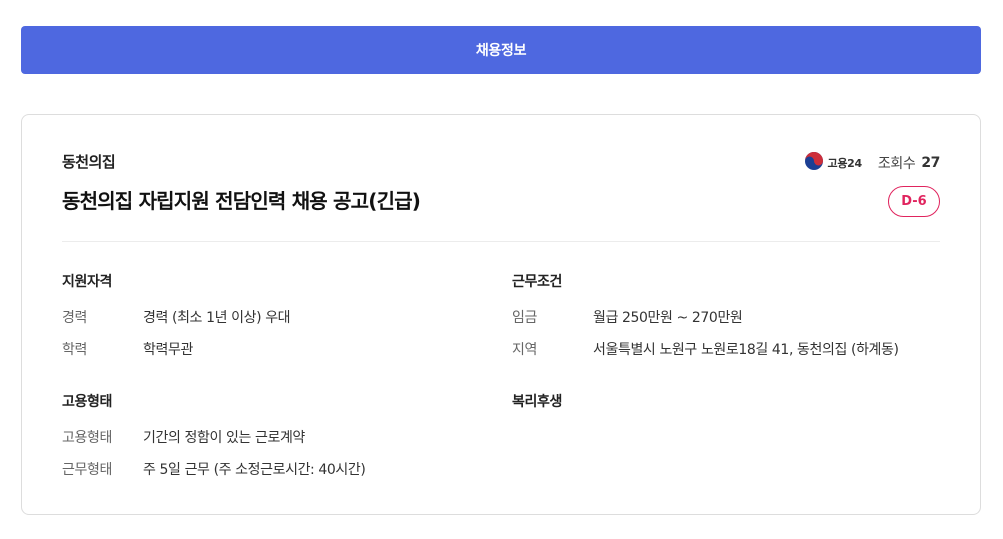 The image size is (1003, 539). What do you see at coordinates (501, 241) in the screenshot?
I see `divider` at bounding box center [501, 241].